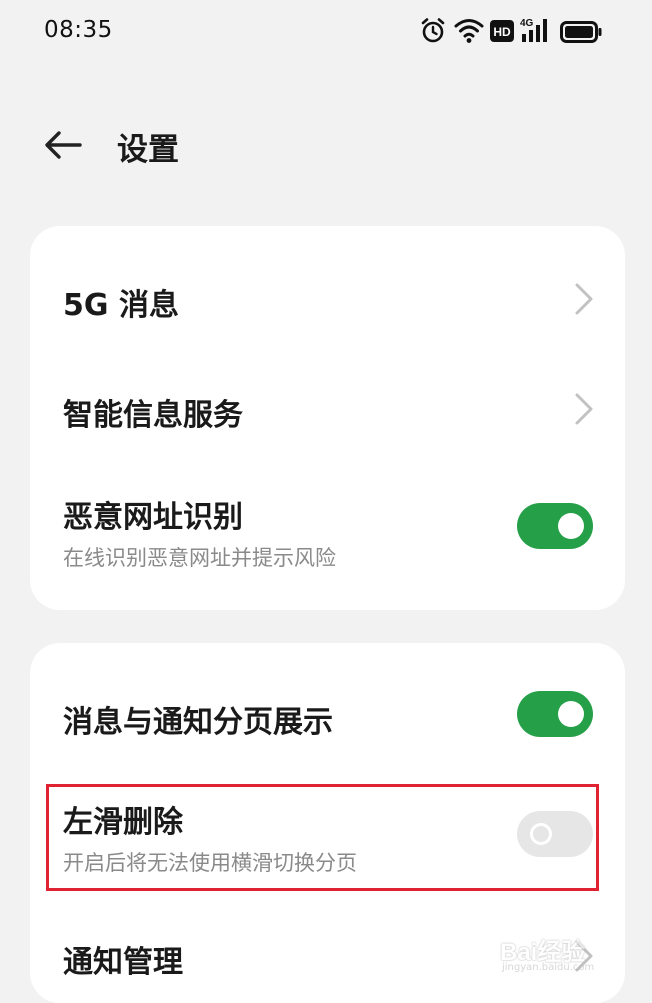 This screenshot has width=652, height=1003. Describe the element at coordinates (581, 34) in the screenshot. I see `battery-icon` at that location.